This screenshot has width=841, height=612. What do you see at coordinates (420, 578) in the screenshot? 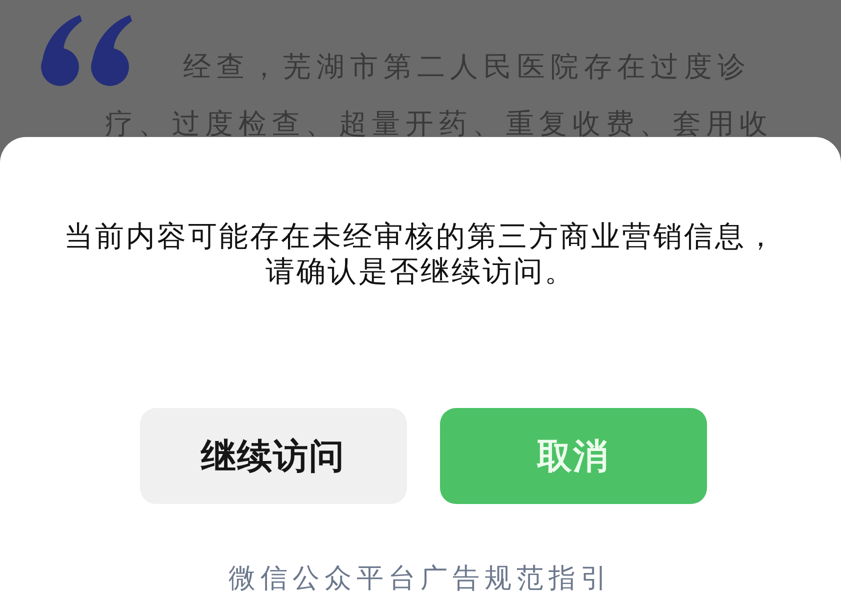
I see `guidelines-link: 微信公众平台广告规范指引` at bounding box center [420, 578].